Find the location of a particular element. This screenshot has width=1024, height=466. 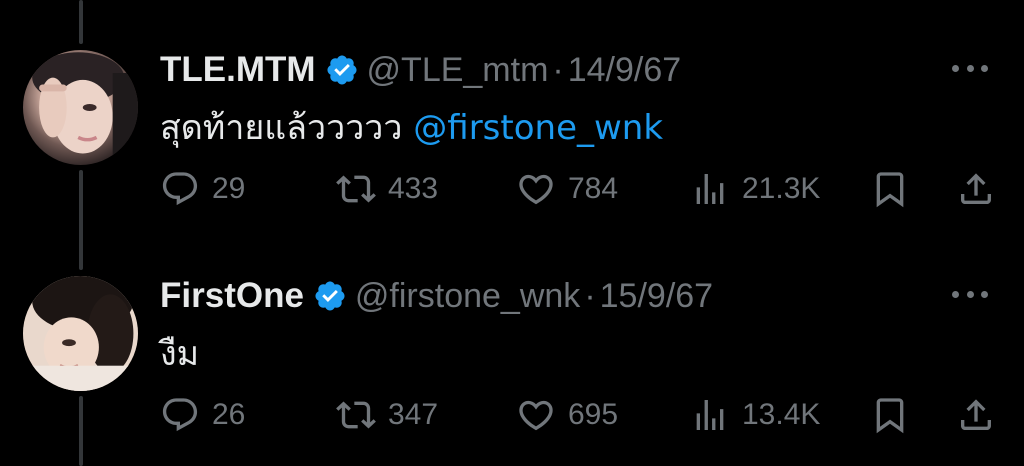

like-count: 784 is located at coordinates (593, 188).